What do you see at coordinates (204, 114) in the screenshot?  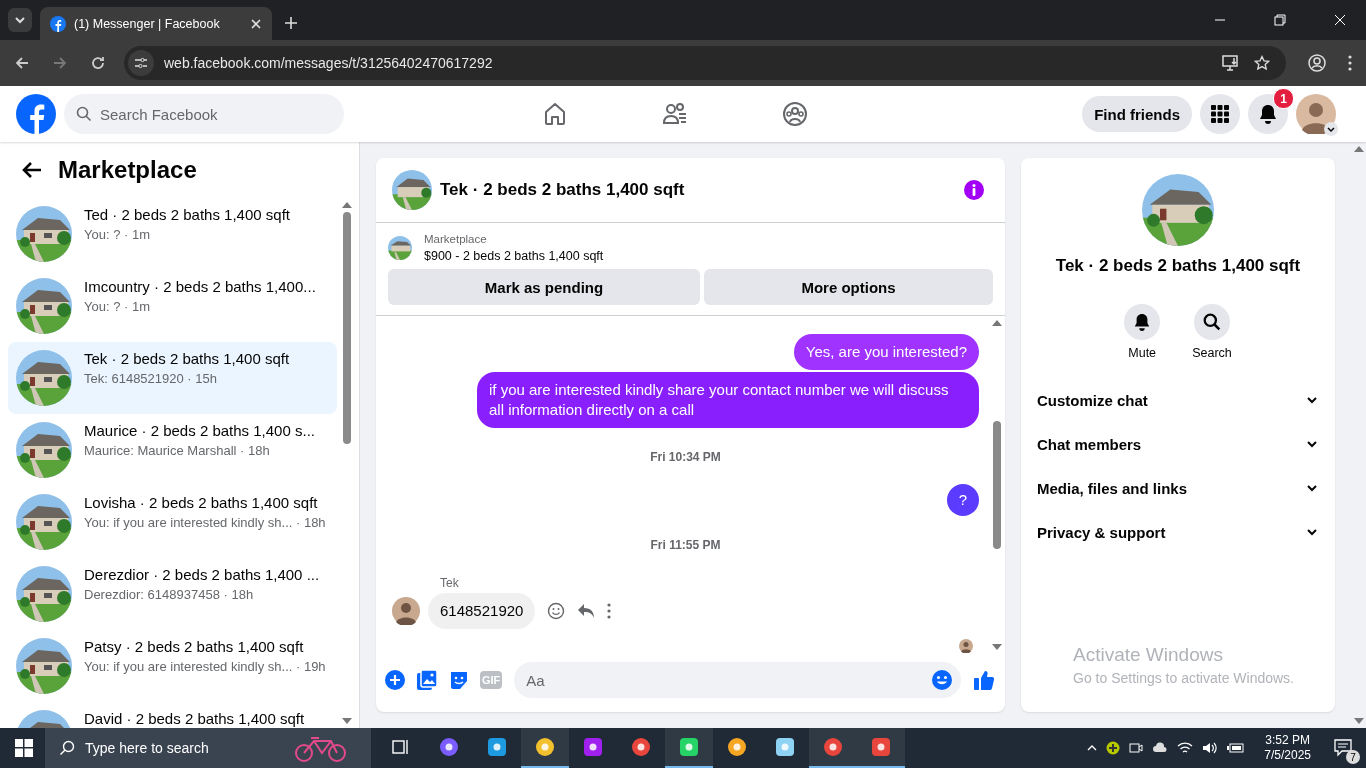 I see `search-field: Search Facebook` at bounding box center [204, 114].